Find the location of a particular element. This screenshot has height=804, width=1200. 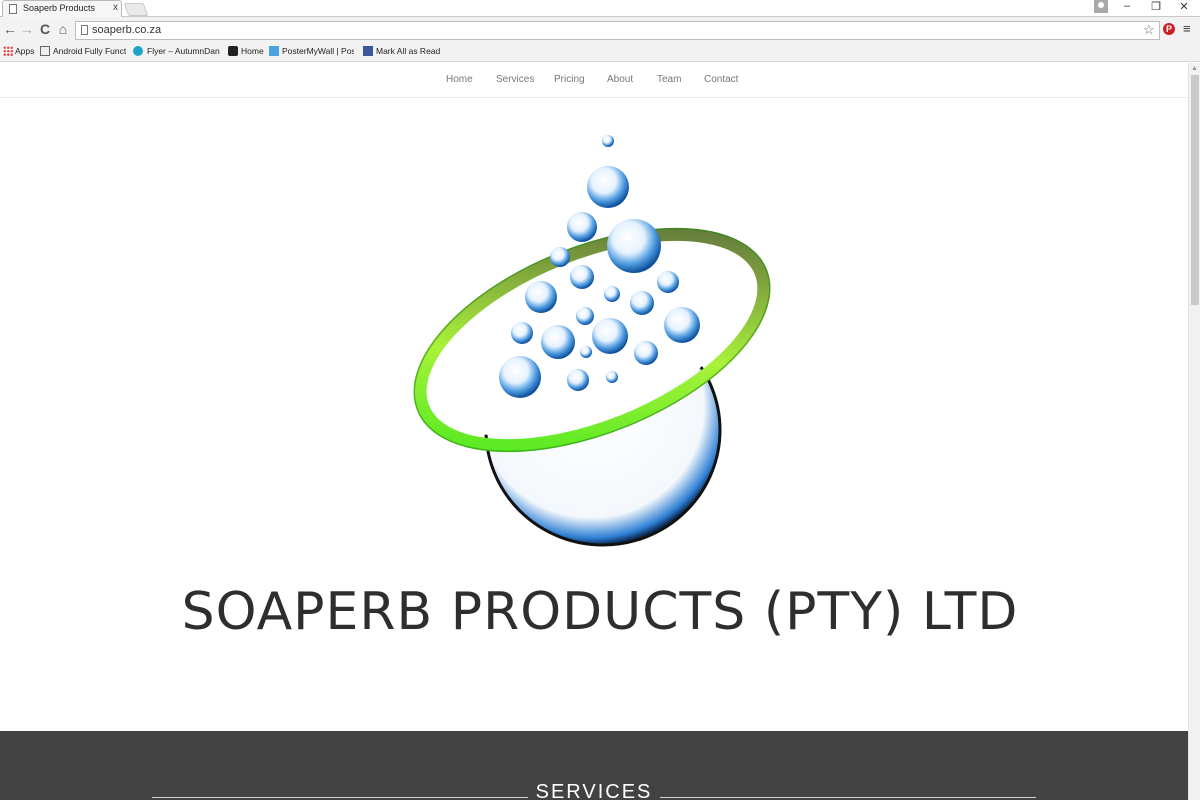

minimize-icon: – is located at coordinates (1127, 6).